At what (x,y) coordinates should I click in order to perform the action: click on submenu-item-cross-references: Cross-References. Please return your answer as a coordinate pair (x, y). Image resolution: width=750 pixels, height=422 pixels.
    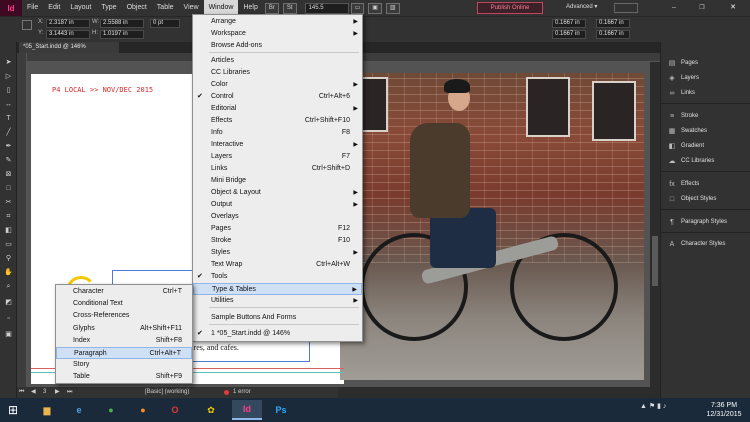
    Looking at the image, I should click on (124, 316).